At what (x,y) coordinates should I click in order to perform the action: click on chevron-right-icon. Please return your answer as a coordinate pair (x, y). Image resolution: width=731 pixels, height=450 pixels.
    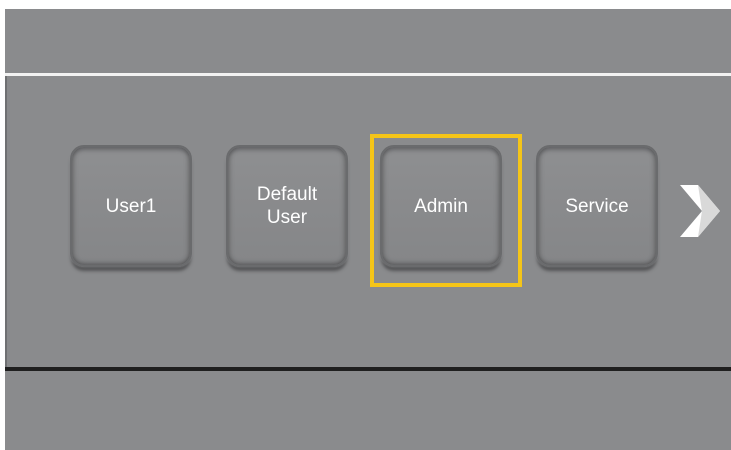
    Looking at the image, I should click on (700, 211).